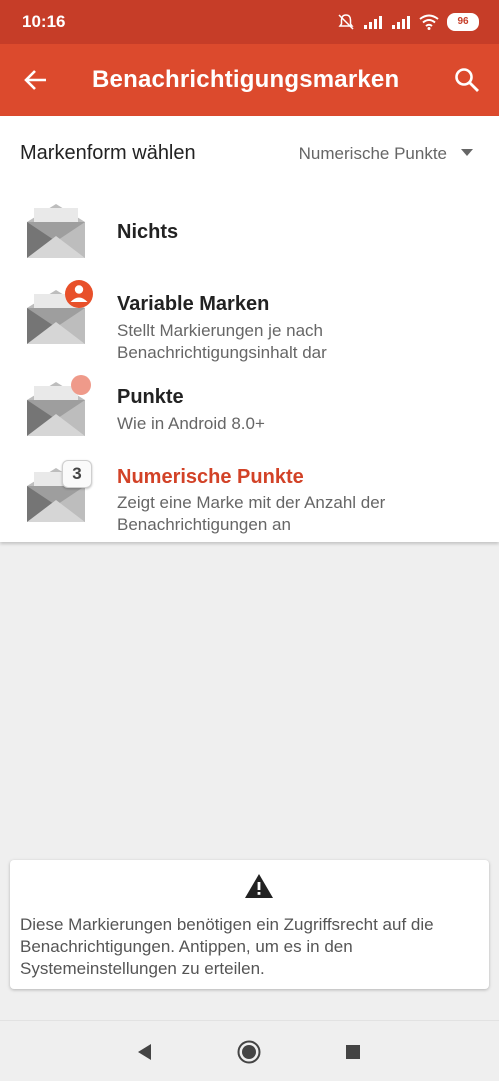 The width and height of the screenshot is (499, 1081). What do you see at coordinates (259, 886) in the screenshot?
I see `warning-icon` at bounding box center [259, 886].